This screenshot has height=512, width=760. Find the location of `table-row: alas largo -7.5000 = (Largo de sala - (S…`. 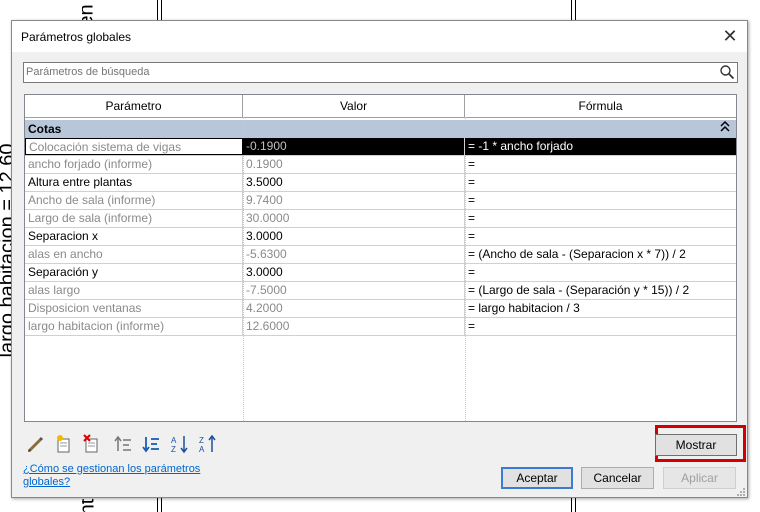

table-row: alas largo -7.5000 = (Largo de sala - (S… is located at coordinates (380, 291).